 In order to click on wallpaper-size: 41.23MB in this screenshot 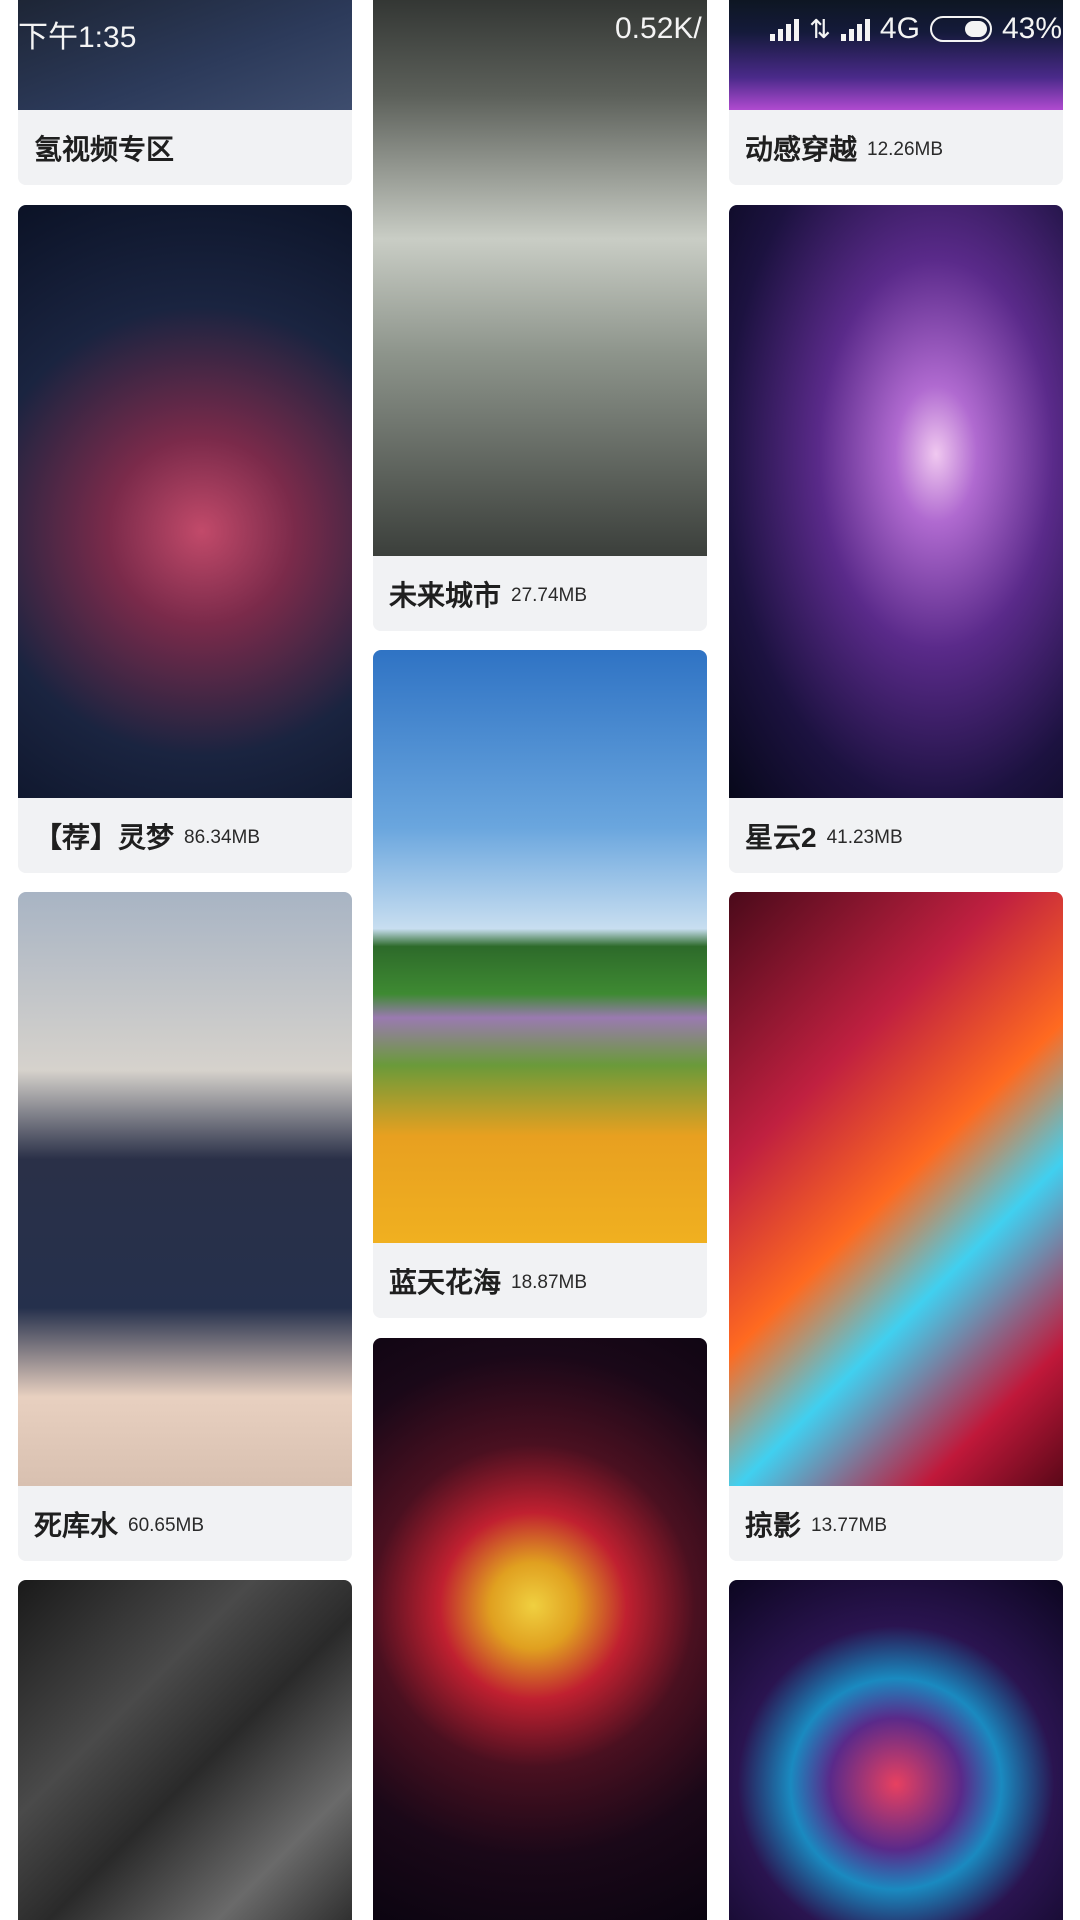, I will do `click(864, 837)`.